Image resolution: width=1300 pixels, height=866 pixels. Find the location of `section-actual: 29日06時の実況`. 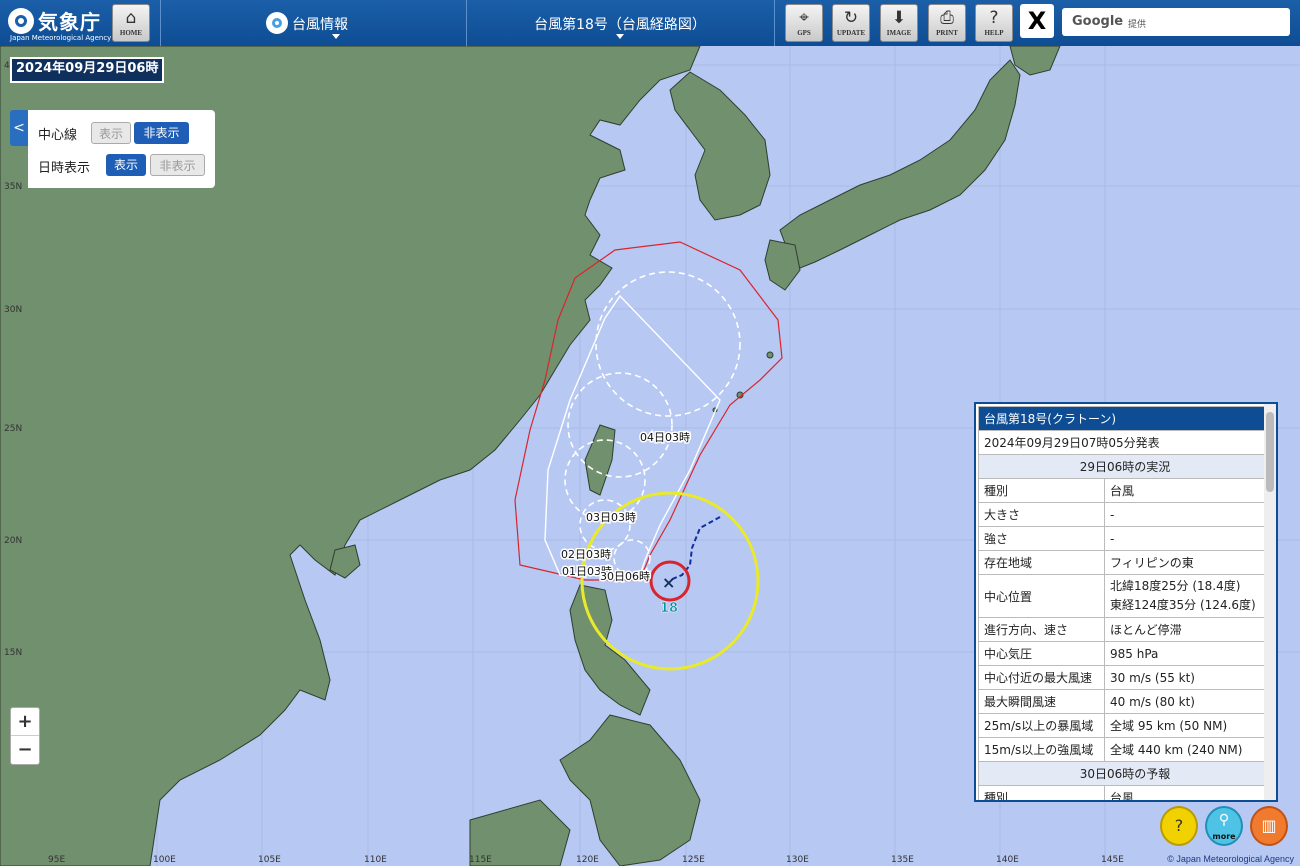

section-actual: 29日06時の実況 is located at coordinates (1125, 466).